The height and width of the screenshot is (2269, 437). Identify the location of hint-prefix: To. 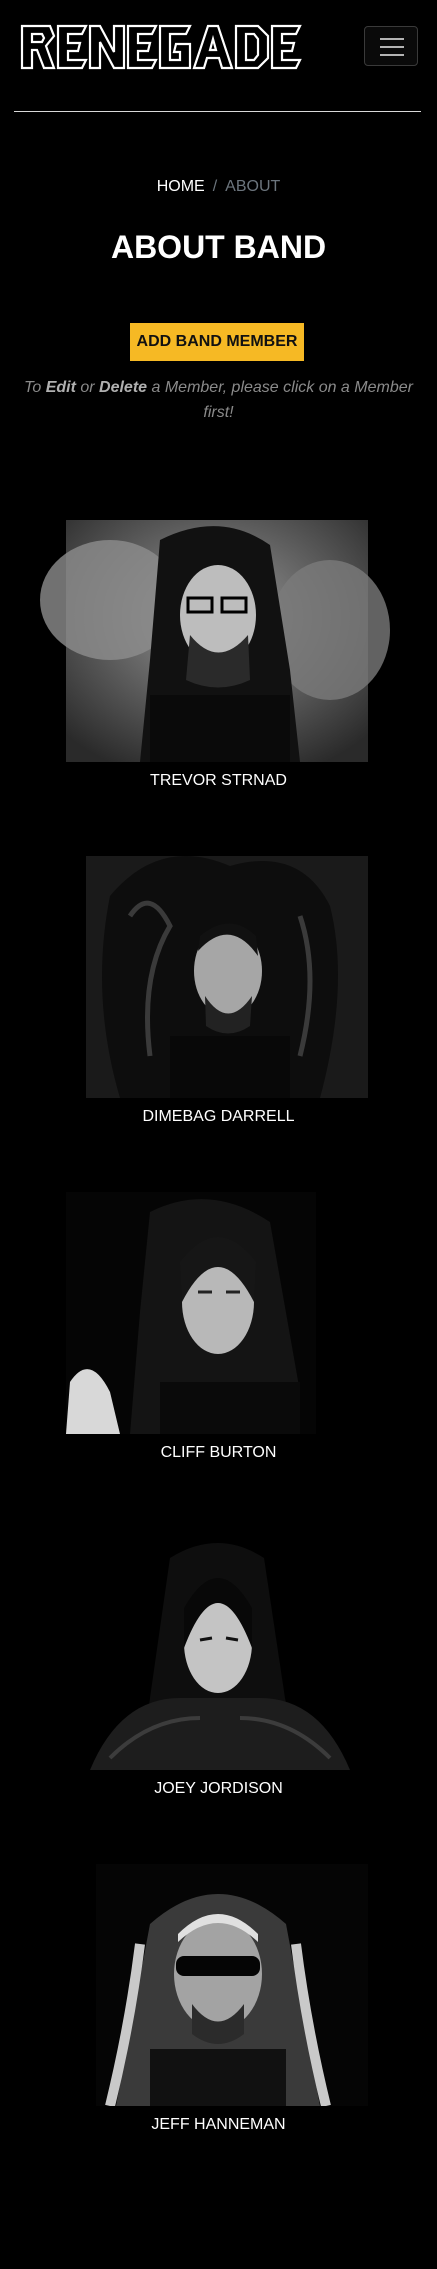
(35, 387).